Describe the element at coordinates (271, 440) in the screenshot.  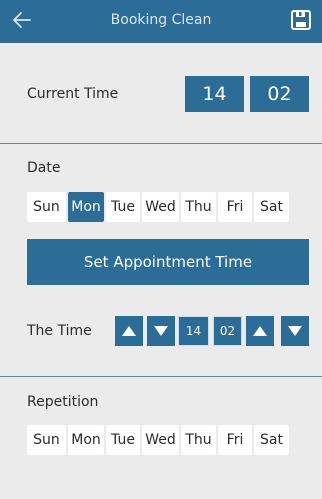
I see `repeat-day-sat: Sat` at that location.